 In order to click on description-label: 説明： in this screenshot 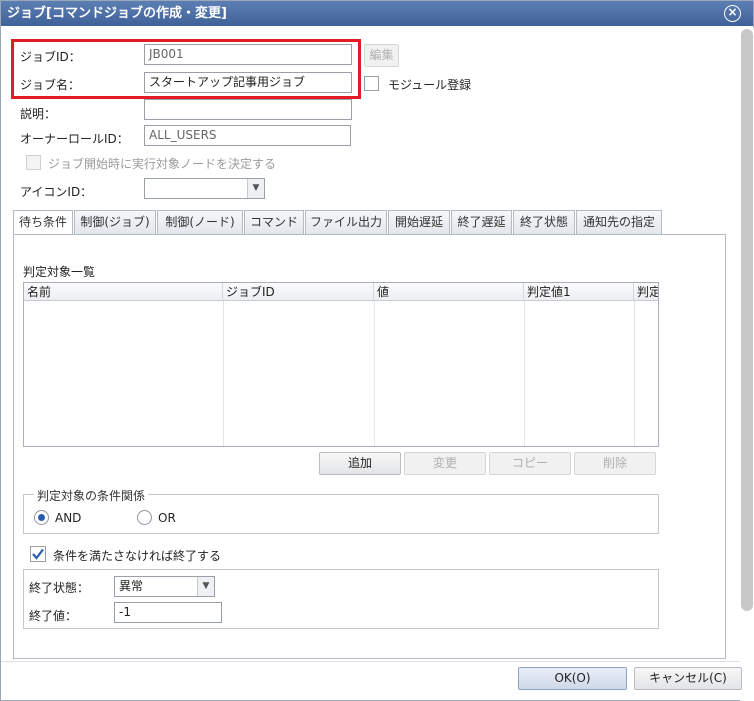, I will do `click(38, 114)`.